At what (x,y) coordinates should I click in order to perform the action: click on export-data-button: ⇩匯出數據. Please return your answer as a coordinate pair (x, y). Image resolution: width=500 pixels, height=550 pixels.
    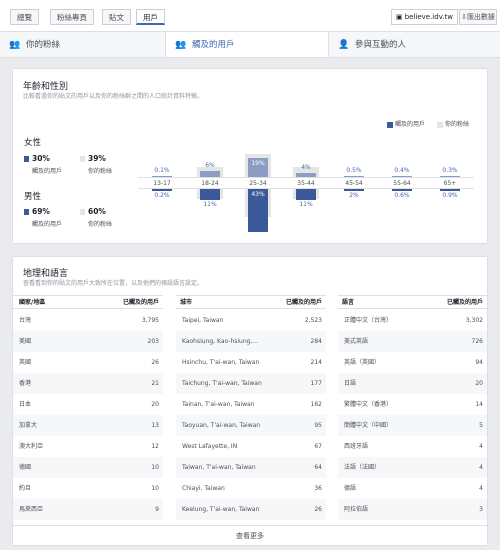
    Looking at the image, I should click on (478, 17).